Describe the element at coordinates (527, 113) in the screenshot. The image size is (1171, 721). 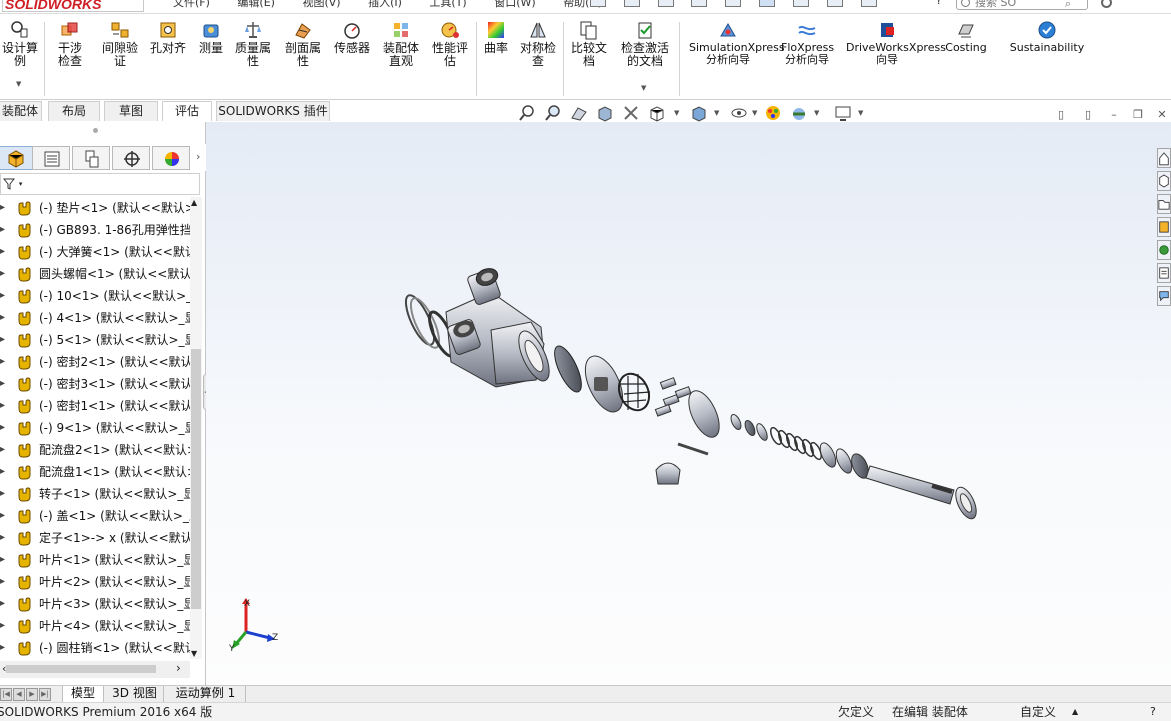
I see `zoom-to-fit-icon` at that location.